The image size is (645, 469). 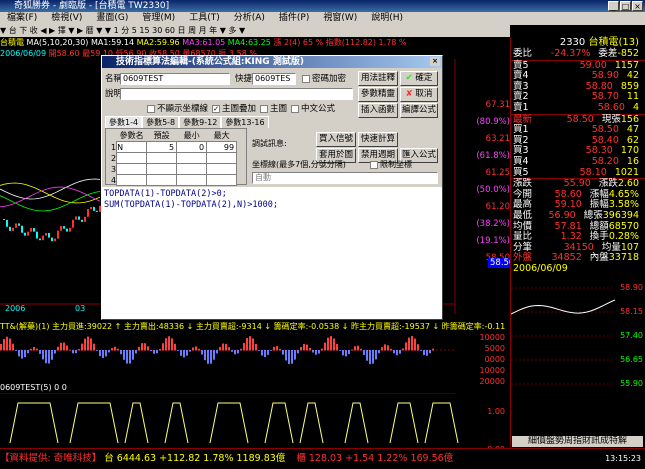 What do you see at coordinates (492, 381) in the screenshot?
I see `indicator-tick: 20000` at bounding box center [492, 381].